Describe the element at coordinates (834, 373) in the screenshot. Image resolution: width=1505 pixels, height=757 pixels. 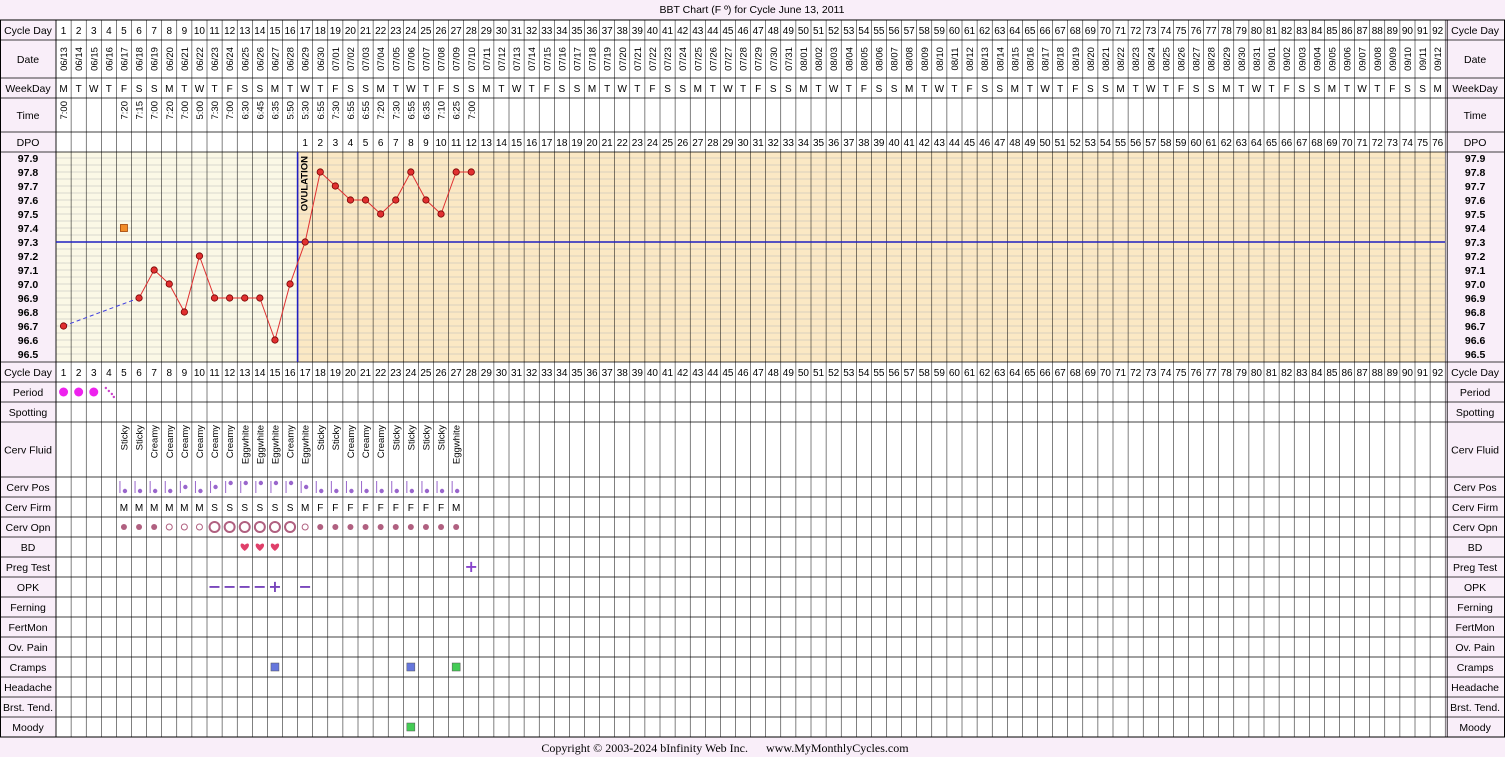
I see `cycle-day-number: 52` at that location.